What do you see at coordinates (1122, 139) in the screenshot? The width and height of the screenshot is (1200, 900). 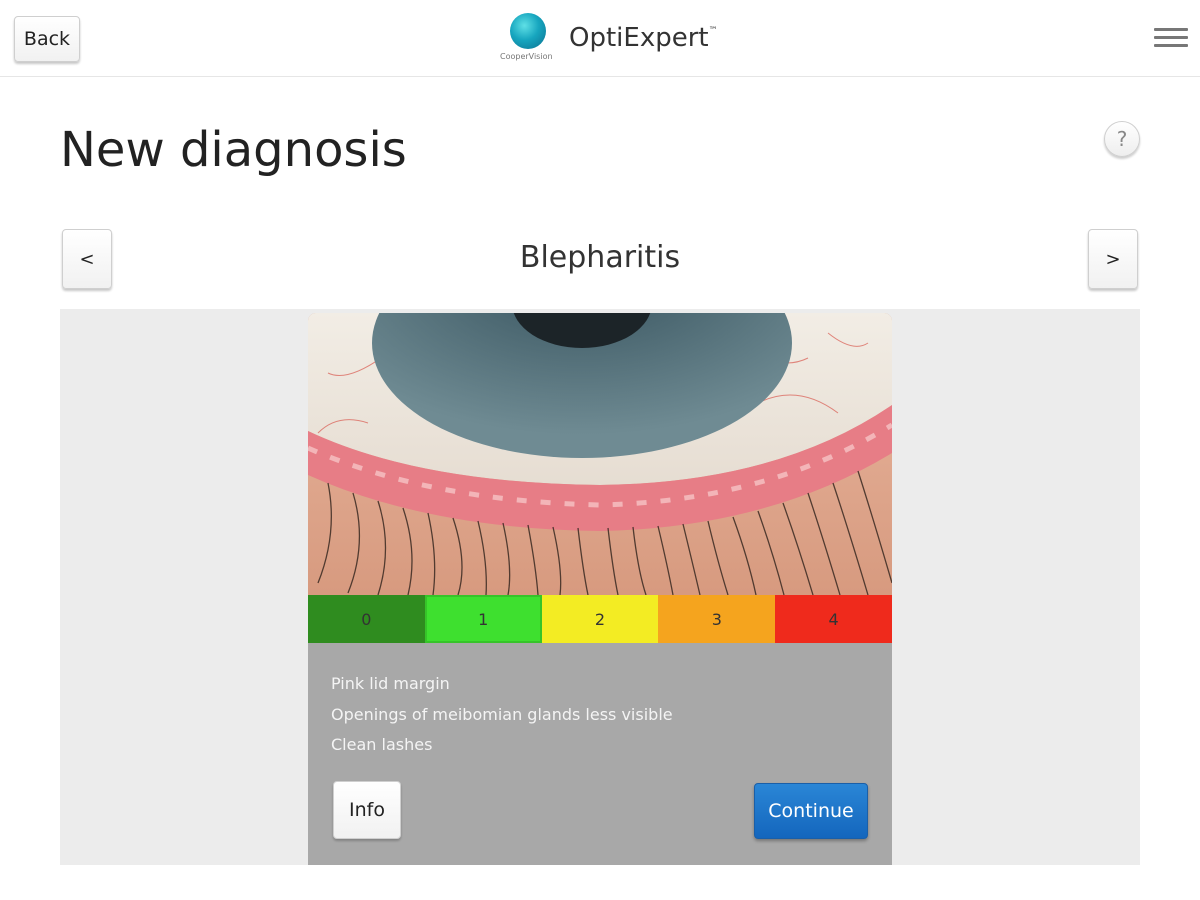 I see `help-icon: ?` at bounding box center [1122, 139].